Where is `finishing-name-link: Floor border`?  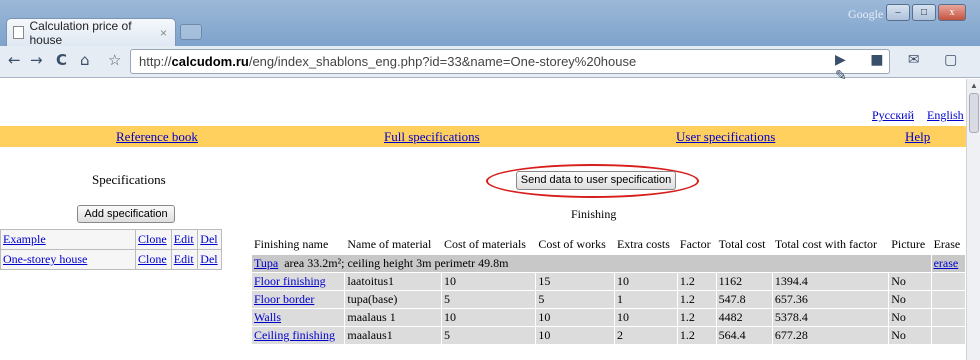 finishing-name-link: Floor border is located at coordinates (284, 299).